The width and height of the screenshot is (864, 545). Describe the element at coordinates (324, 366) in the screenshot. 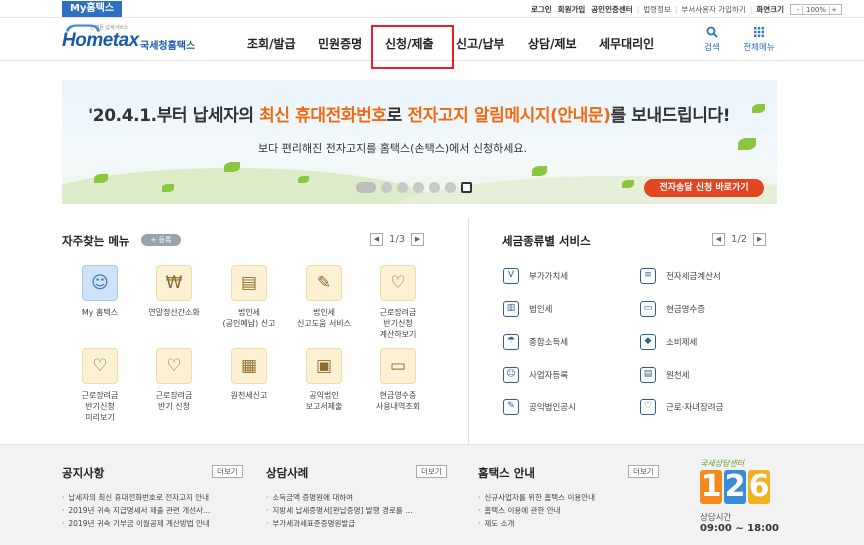

I see `report-icon: ▣` at that location.